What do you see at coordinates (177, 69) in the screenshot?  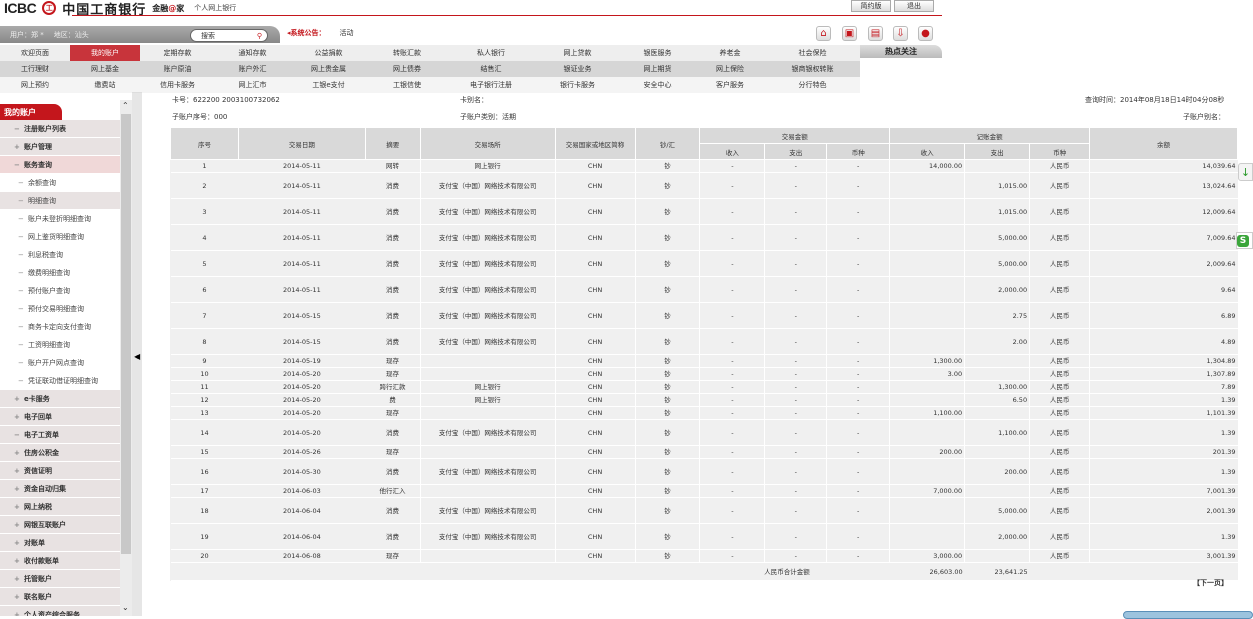 I see `nav-item: 账户原油` at bounding box center [177, 69].